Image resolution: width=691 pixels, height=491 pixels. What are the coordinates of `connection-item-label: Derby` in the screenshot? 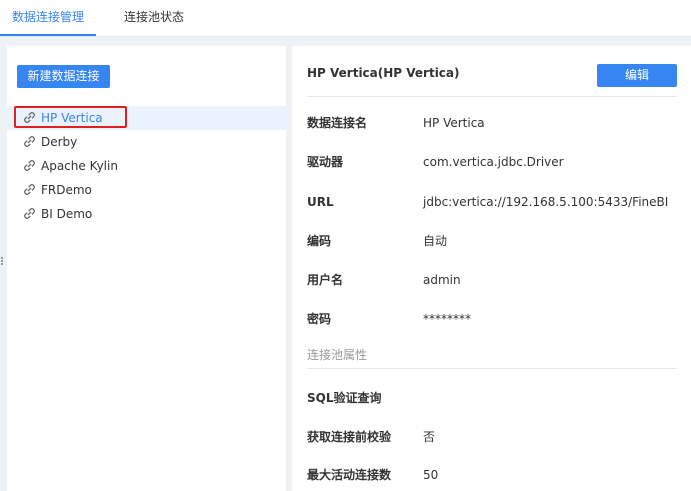 It's located at (59, 142).